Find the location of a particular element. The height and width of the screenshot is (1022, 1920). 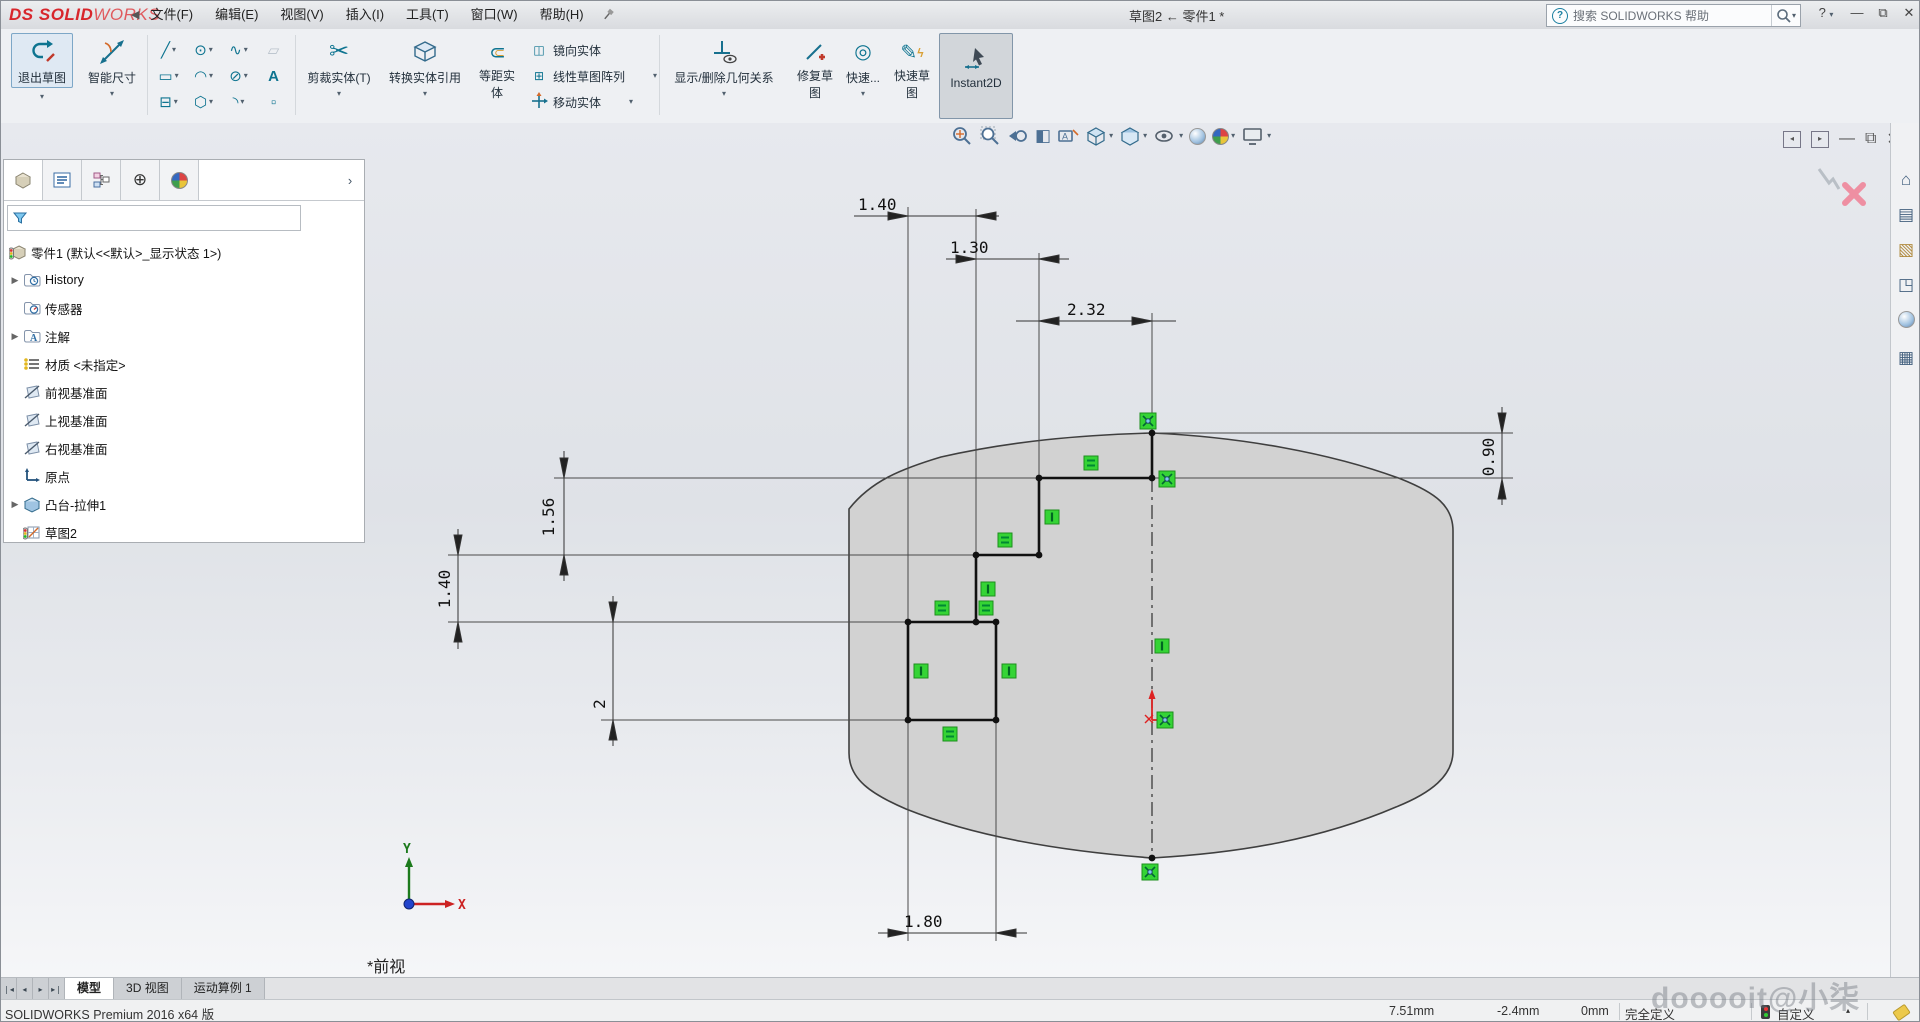

move-caret-icon: ▾ is located at coordinates (631, 102).